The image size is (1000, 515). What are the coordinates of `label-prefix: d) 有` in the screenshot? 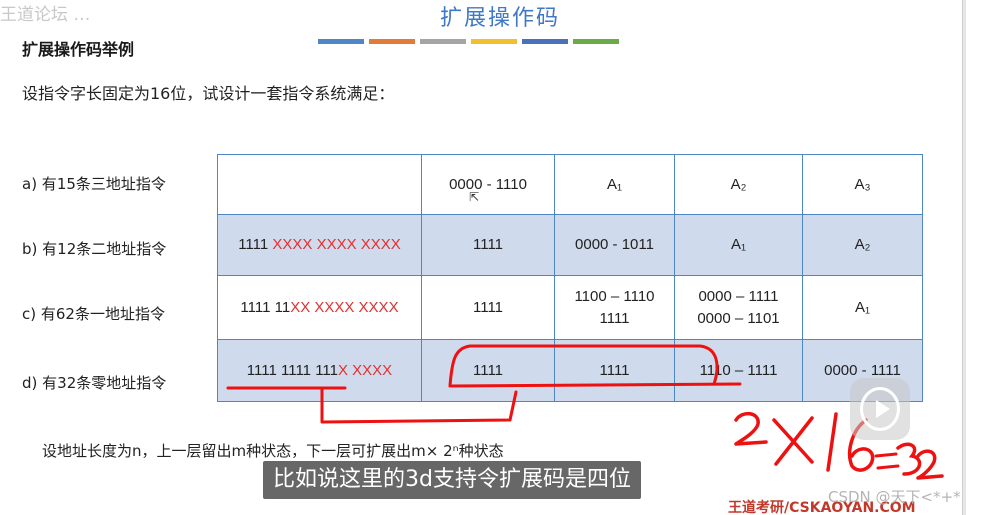 It's located at (40, 383).